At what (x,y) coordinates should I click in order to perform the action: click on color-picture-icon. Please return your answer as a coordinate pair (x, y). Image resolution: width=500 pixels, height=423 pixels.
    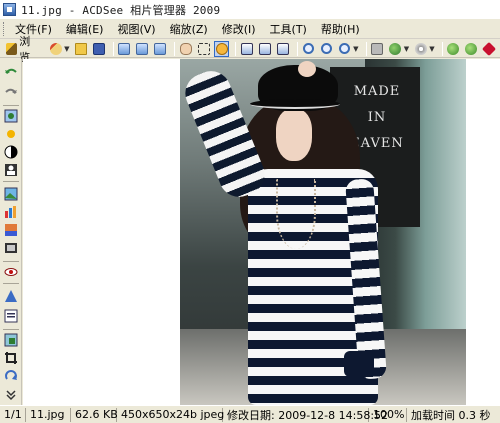
    Looking at the image, I should click on (11, 194).